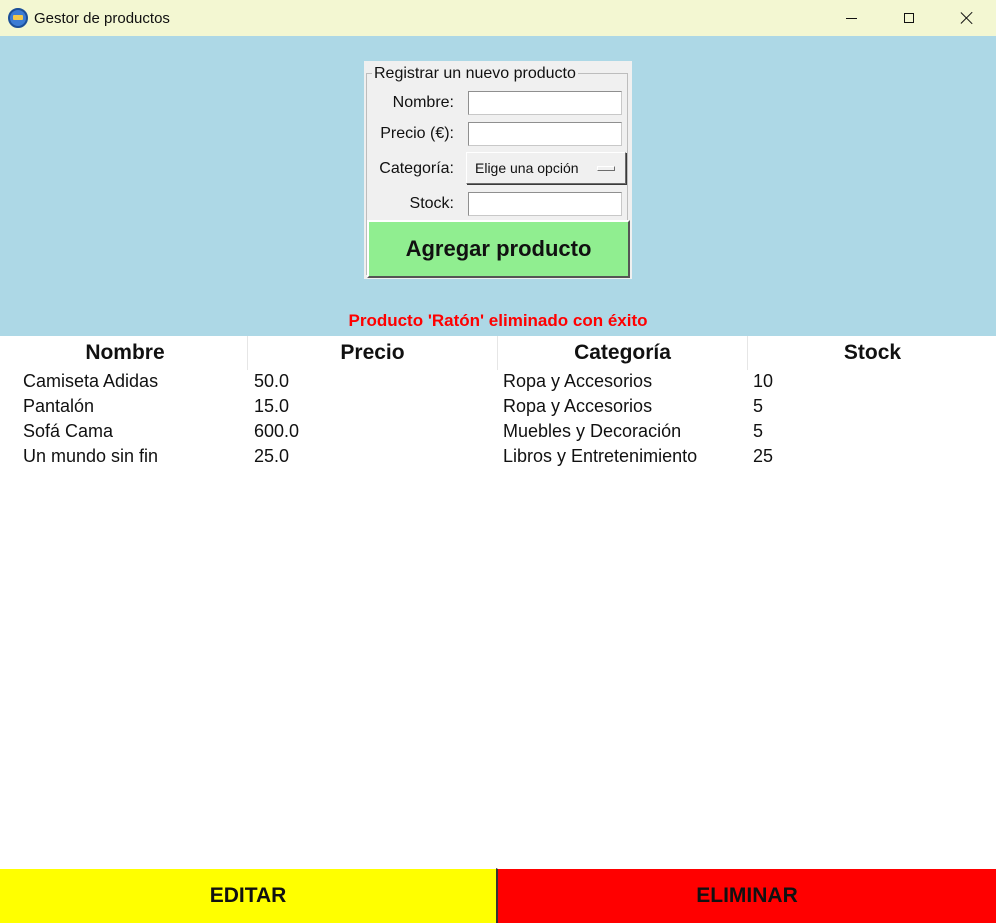  I want to click on cell-categoria: Libros y Entretenimiento, so click(600, 456).